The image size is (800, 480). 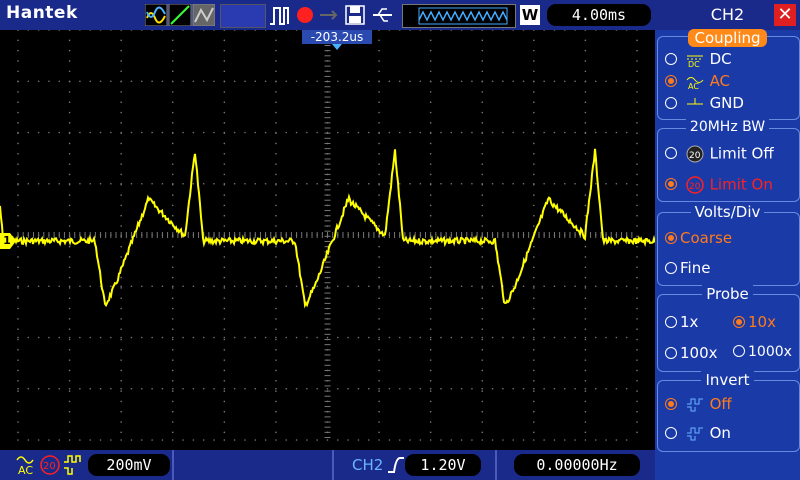 I want to click on time-base-readout: 4.00ms, so click(x=599, y=15).